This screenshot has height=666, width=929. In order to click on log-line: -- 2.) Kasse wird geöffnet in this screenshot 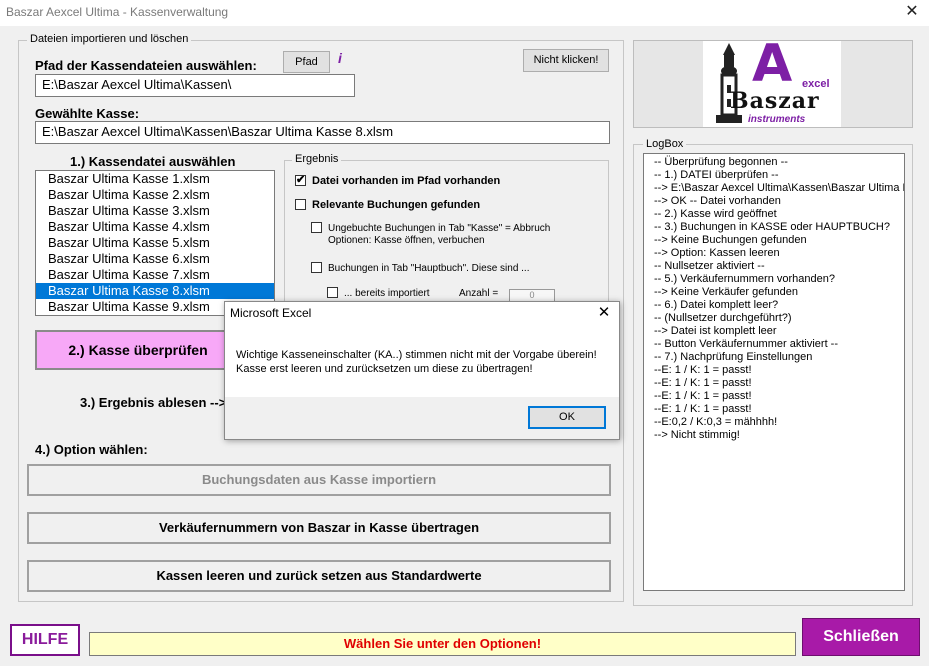, I will do `click(715, 214)`.